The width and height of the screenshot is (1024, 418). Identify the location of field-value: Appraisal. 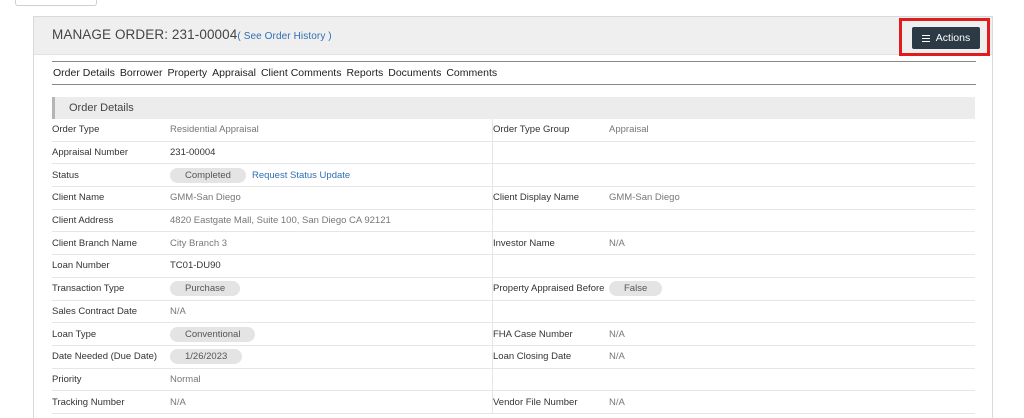
(792, 130).